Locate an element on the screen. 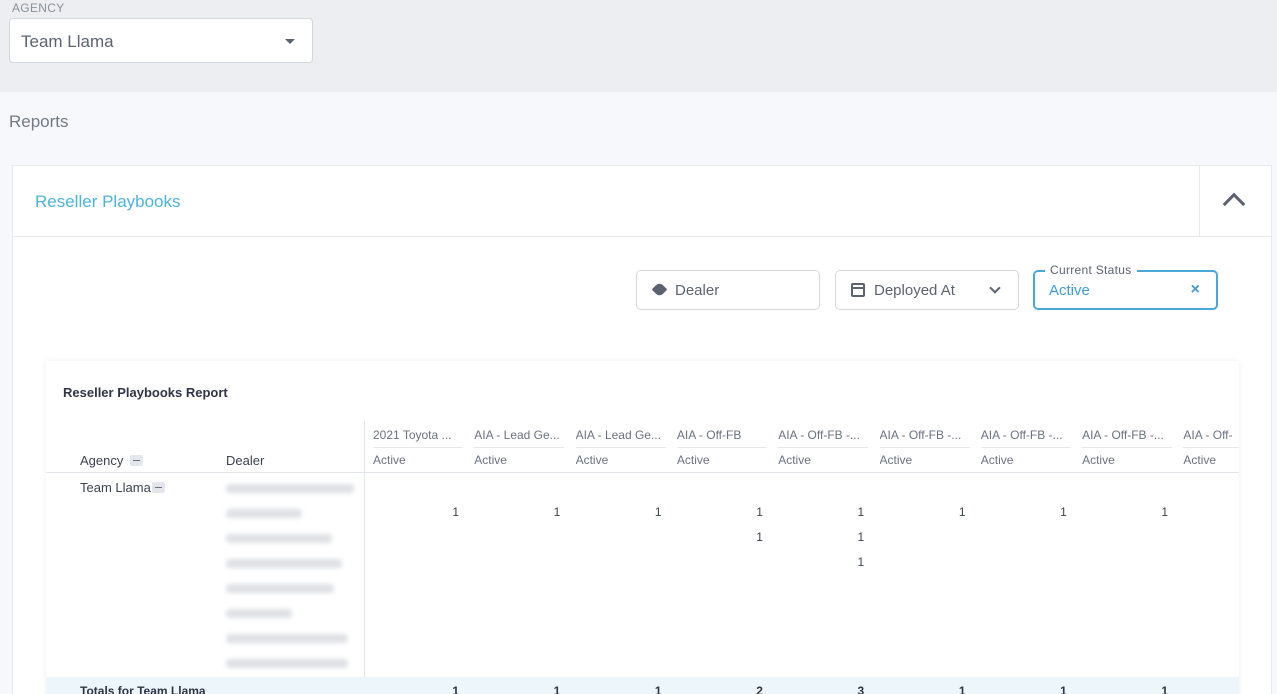 The height and width of the screenshot is (694, 1277). chevron-down-icon is located at coordinates (995, 288).